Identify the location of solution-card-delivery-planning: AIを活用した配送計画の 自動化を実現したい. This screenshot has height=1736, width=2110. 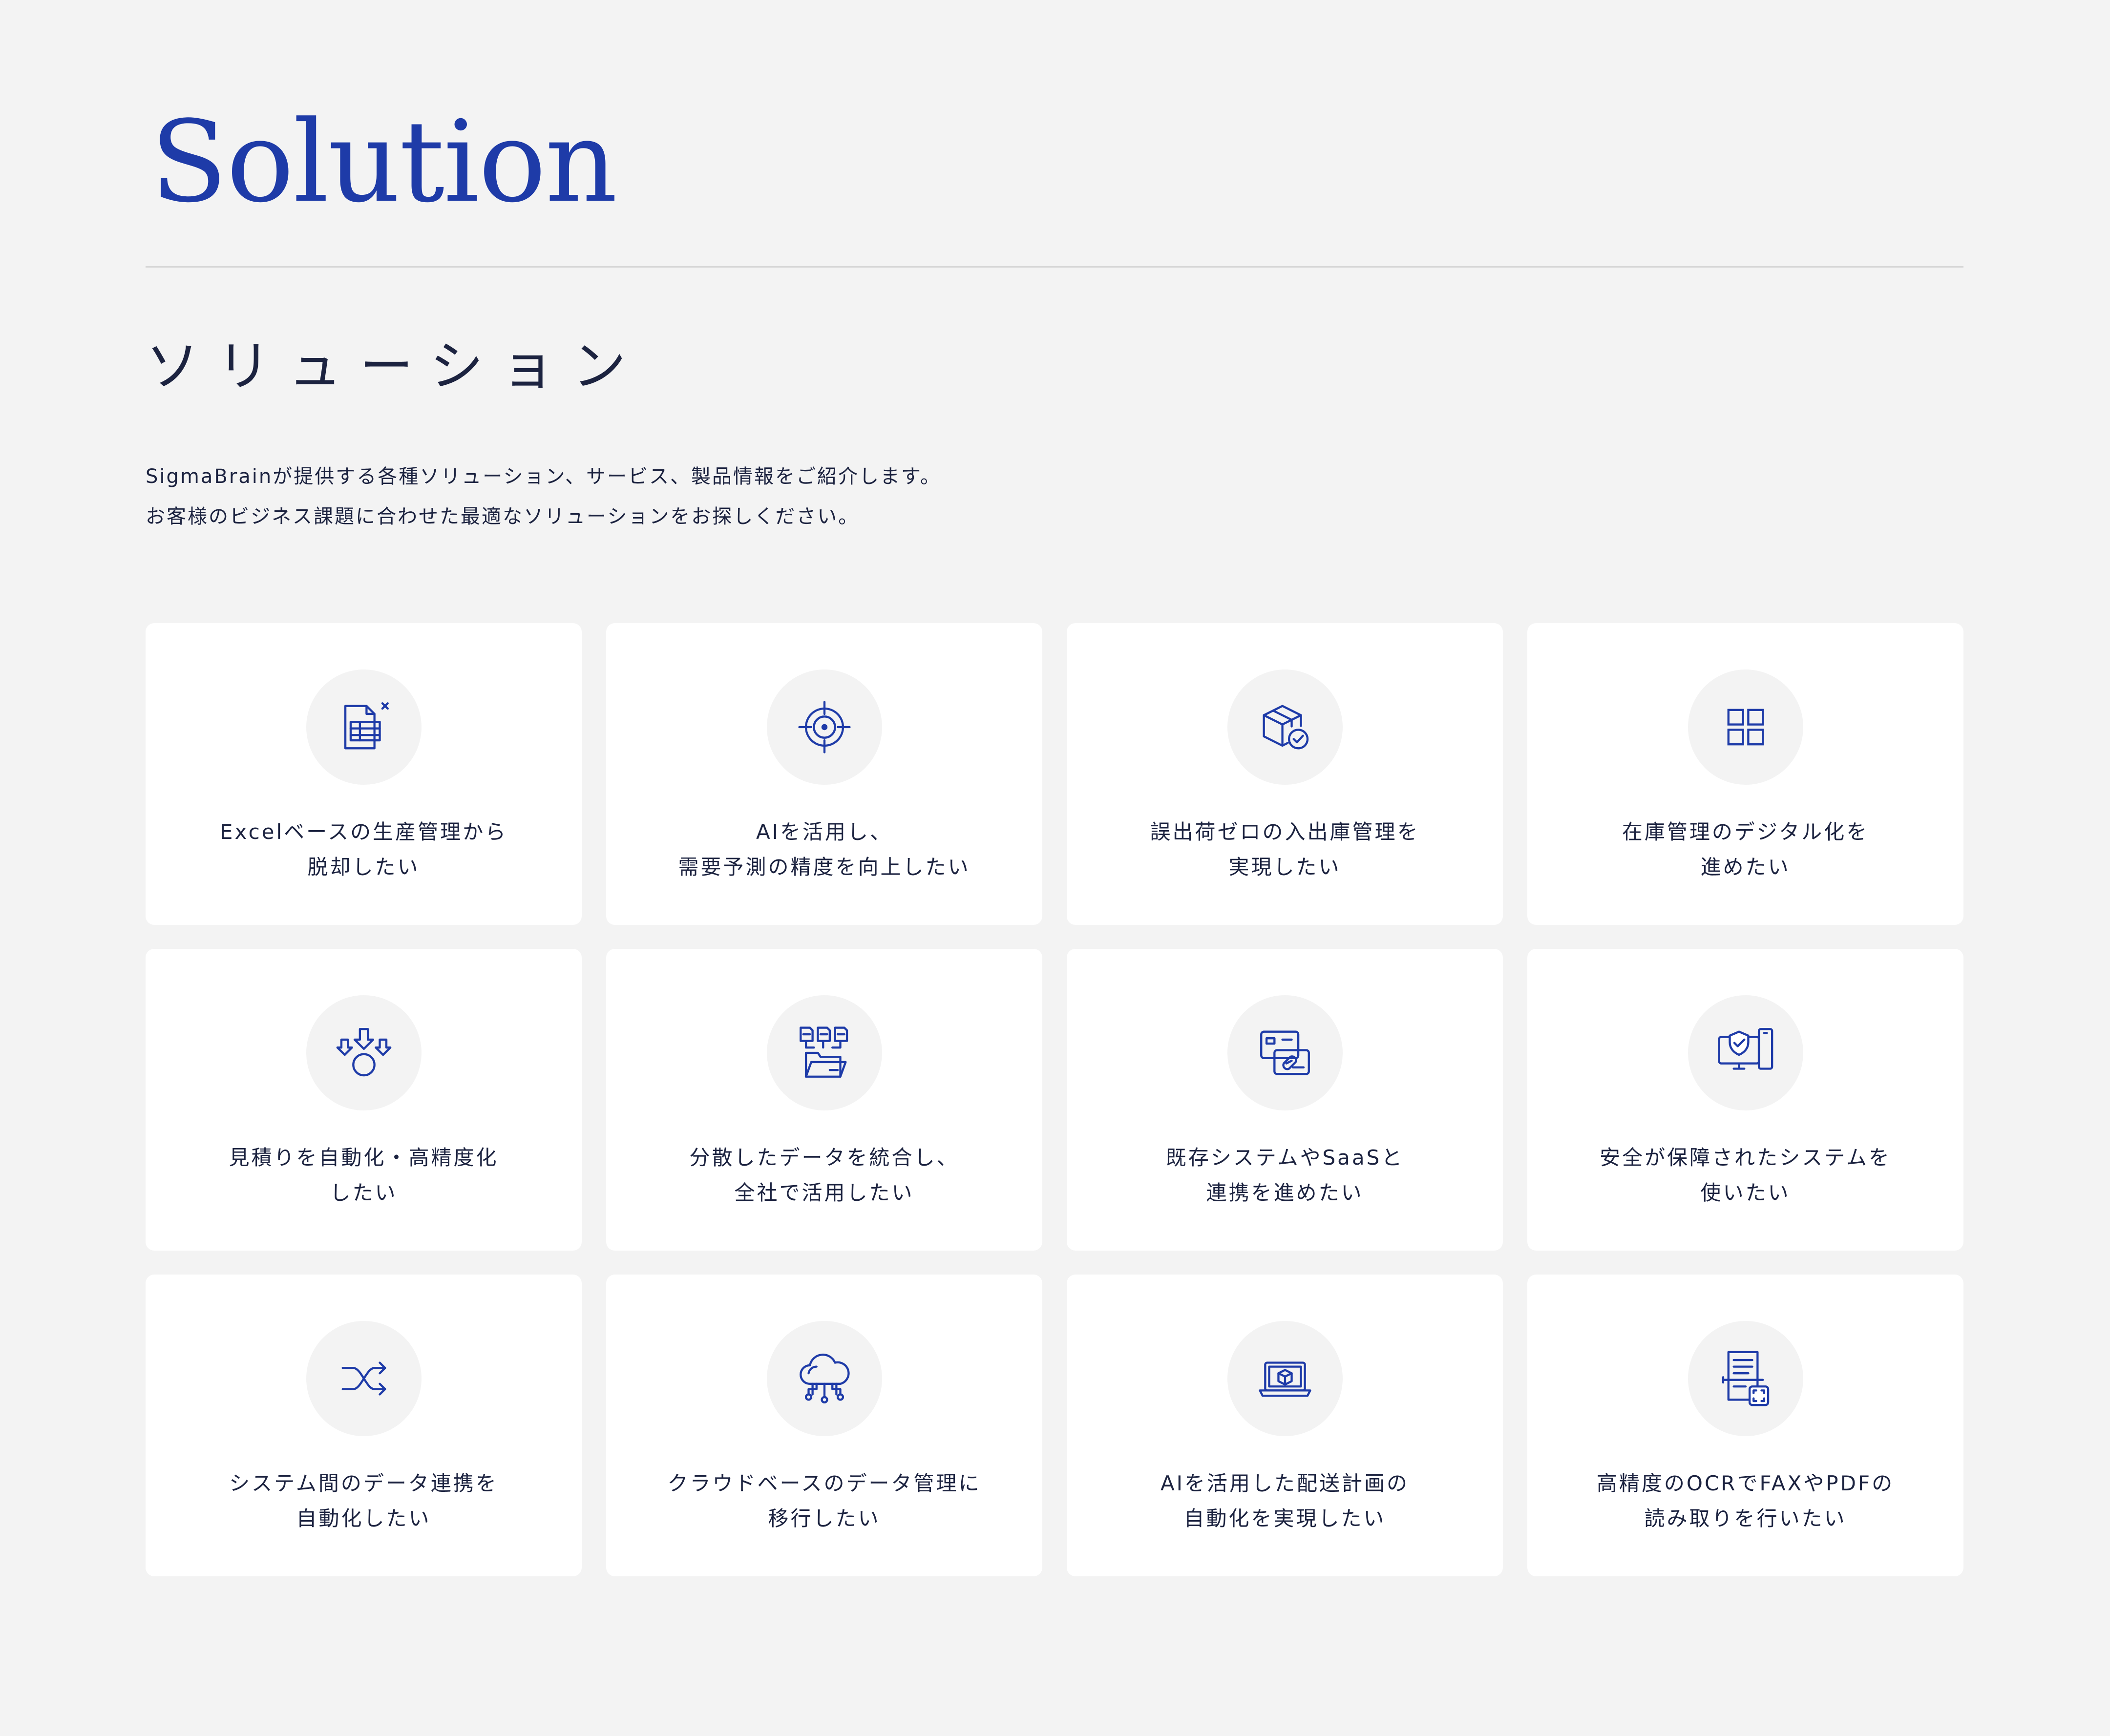
(1285, 1425).